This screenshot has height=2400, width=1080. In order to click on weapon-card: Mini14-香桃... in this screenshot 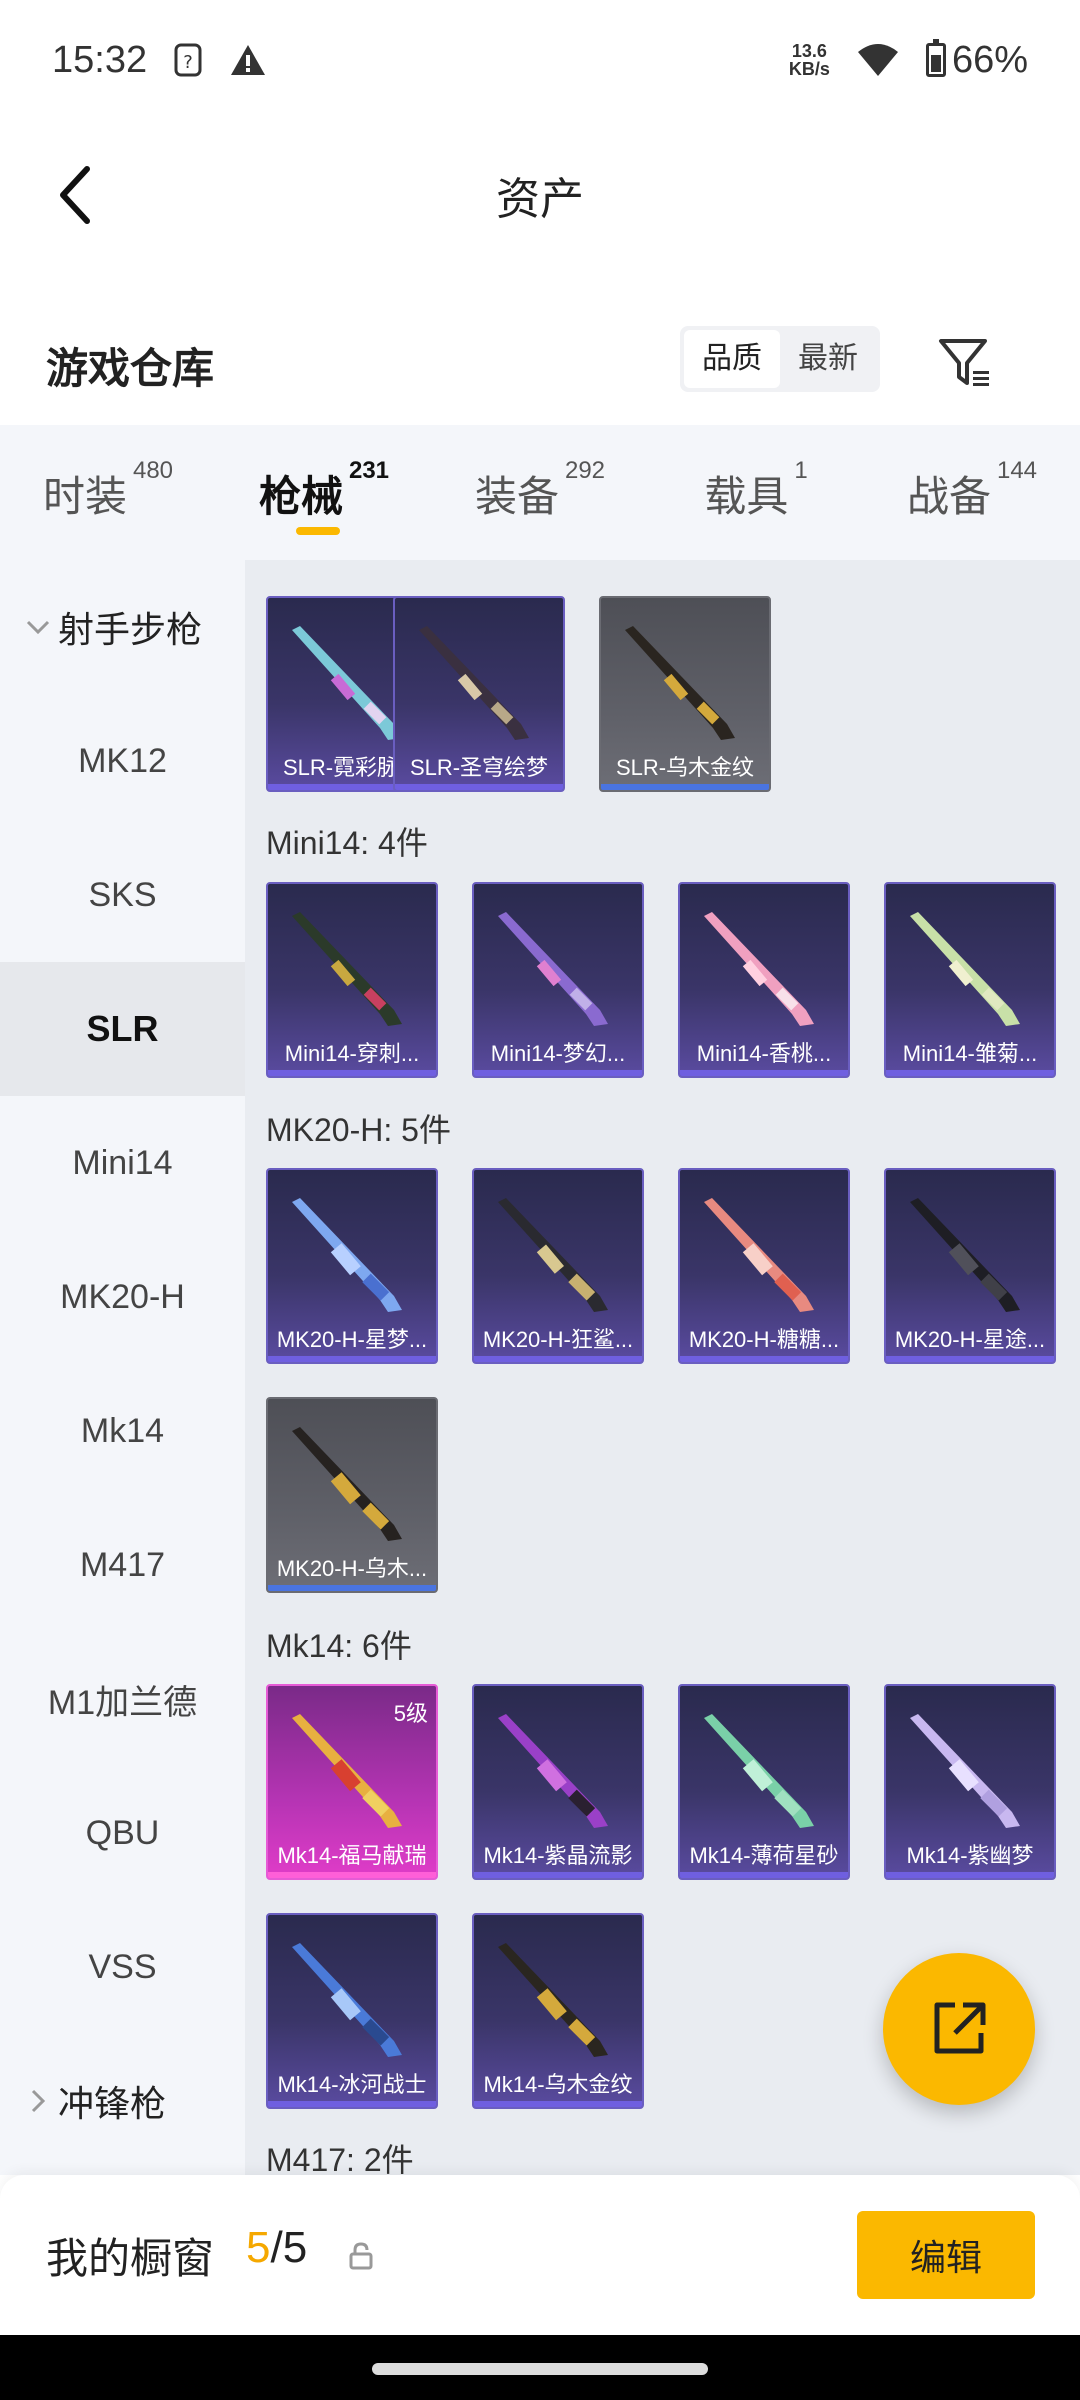, I will do `click(764, 980)`.